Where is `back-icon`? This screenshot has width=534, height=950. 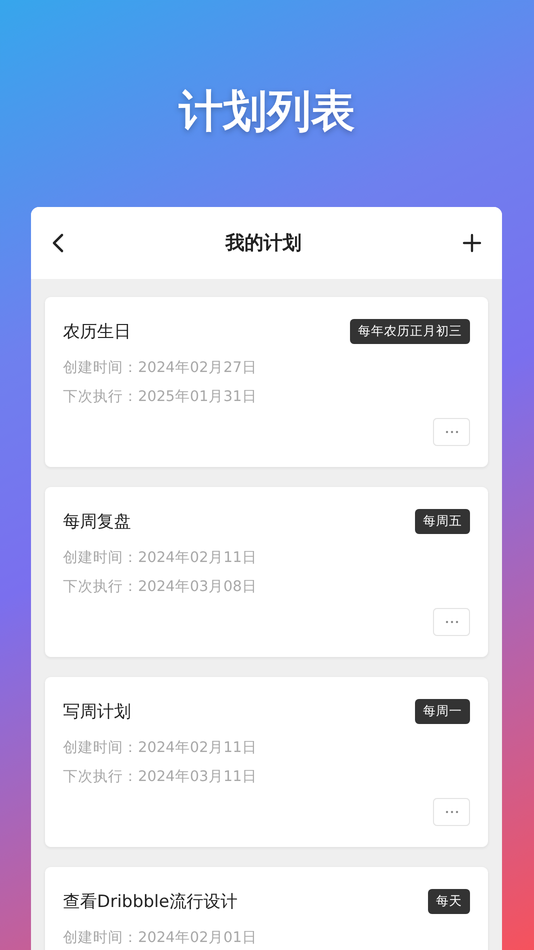 back-icon is located at coordinates (58, 243).